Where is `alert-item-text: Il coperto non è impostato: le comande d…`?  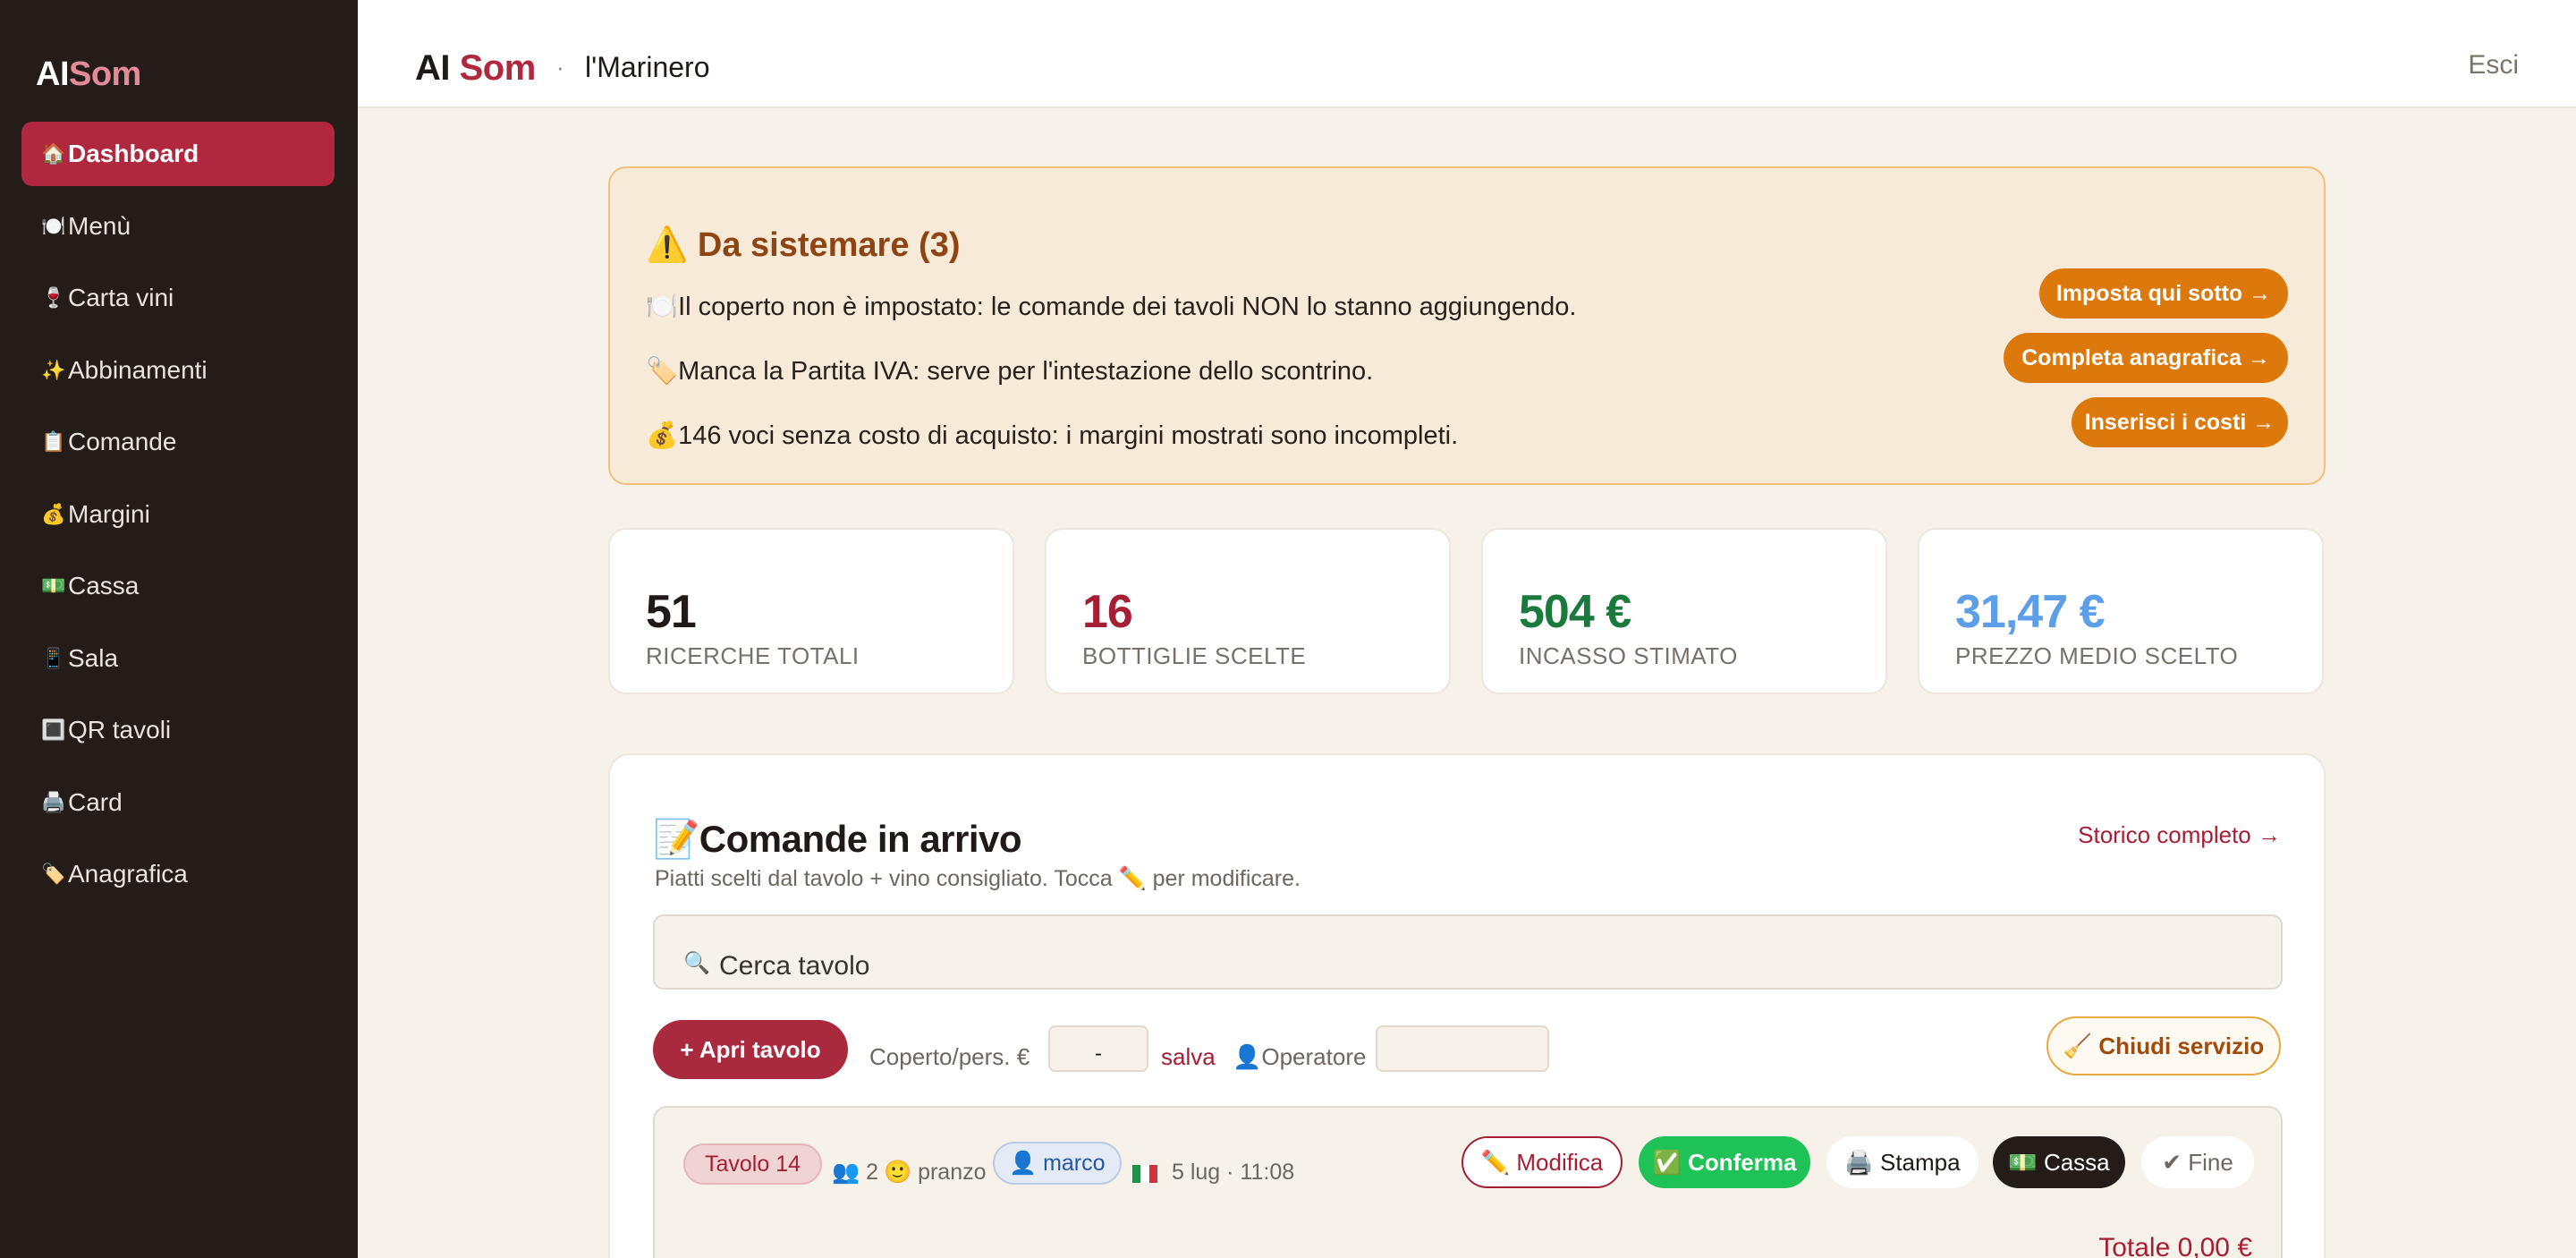 alert-item-text: Il coperto non è impostato: le comande d… is located at coordinates (1127, 307).